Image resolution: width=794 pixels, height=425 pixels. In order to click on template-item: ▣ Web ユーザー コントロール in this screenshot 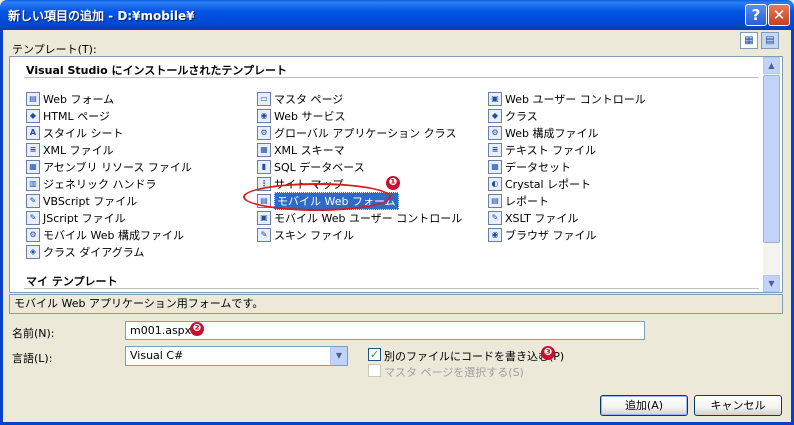, I will do `click(567, 98)`.